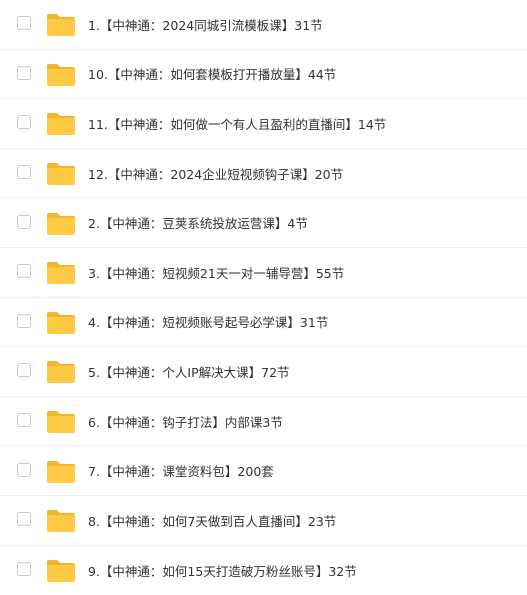  I want to click on file-name: 3.【中神通：短视频21天一对一辅导营】55节, so click(216, 272).